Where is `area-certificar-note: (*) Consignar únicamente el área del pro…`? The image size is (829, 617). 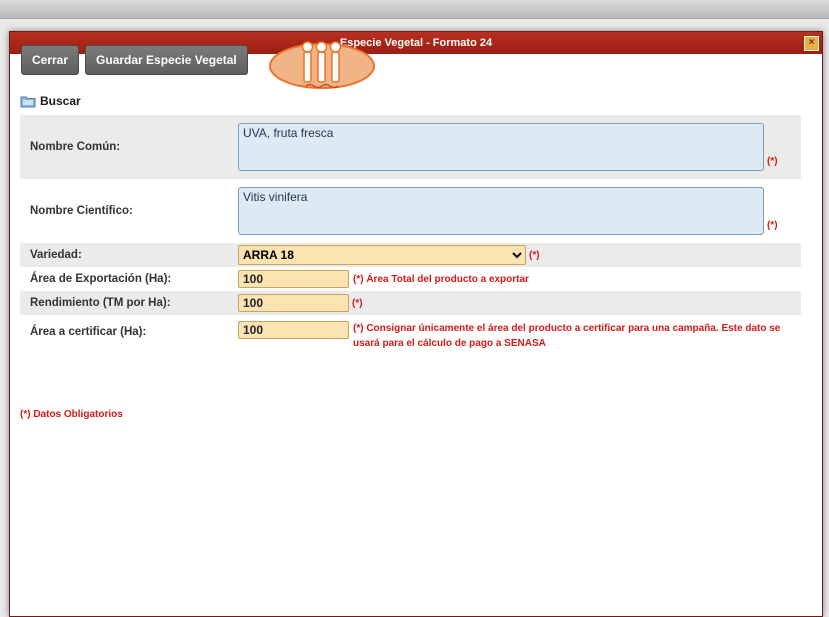
area-certificar-note: (*) Consignar únicamente el área del pro… is located at coordinates (567, 336).